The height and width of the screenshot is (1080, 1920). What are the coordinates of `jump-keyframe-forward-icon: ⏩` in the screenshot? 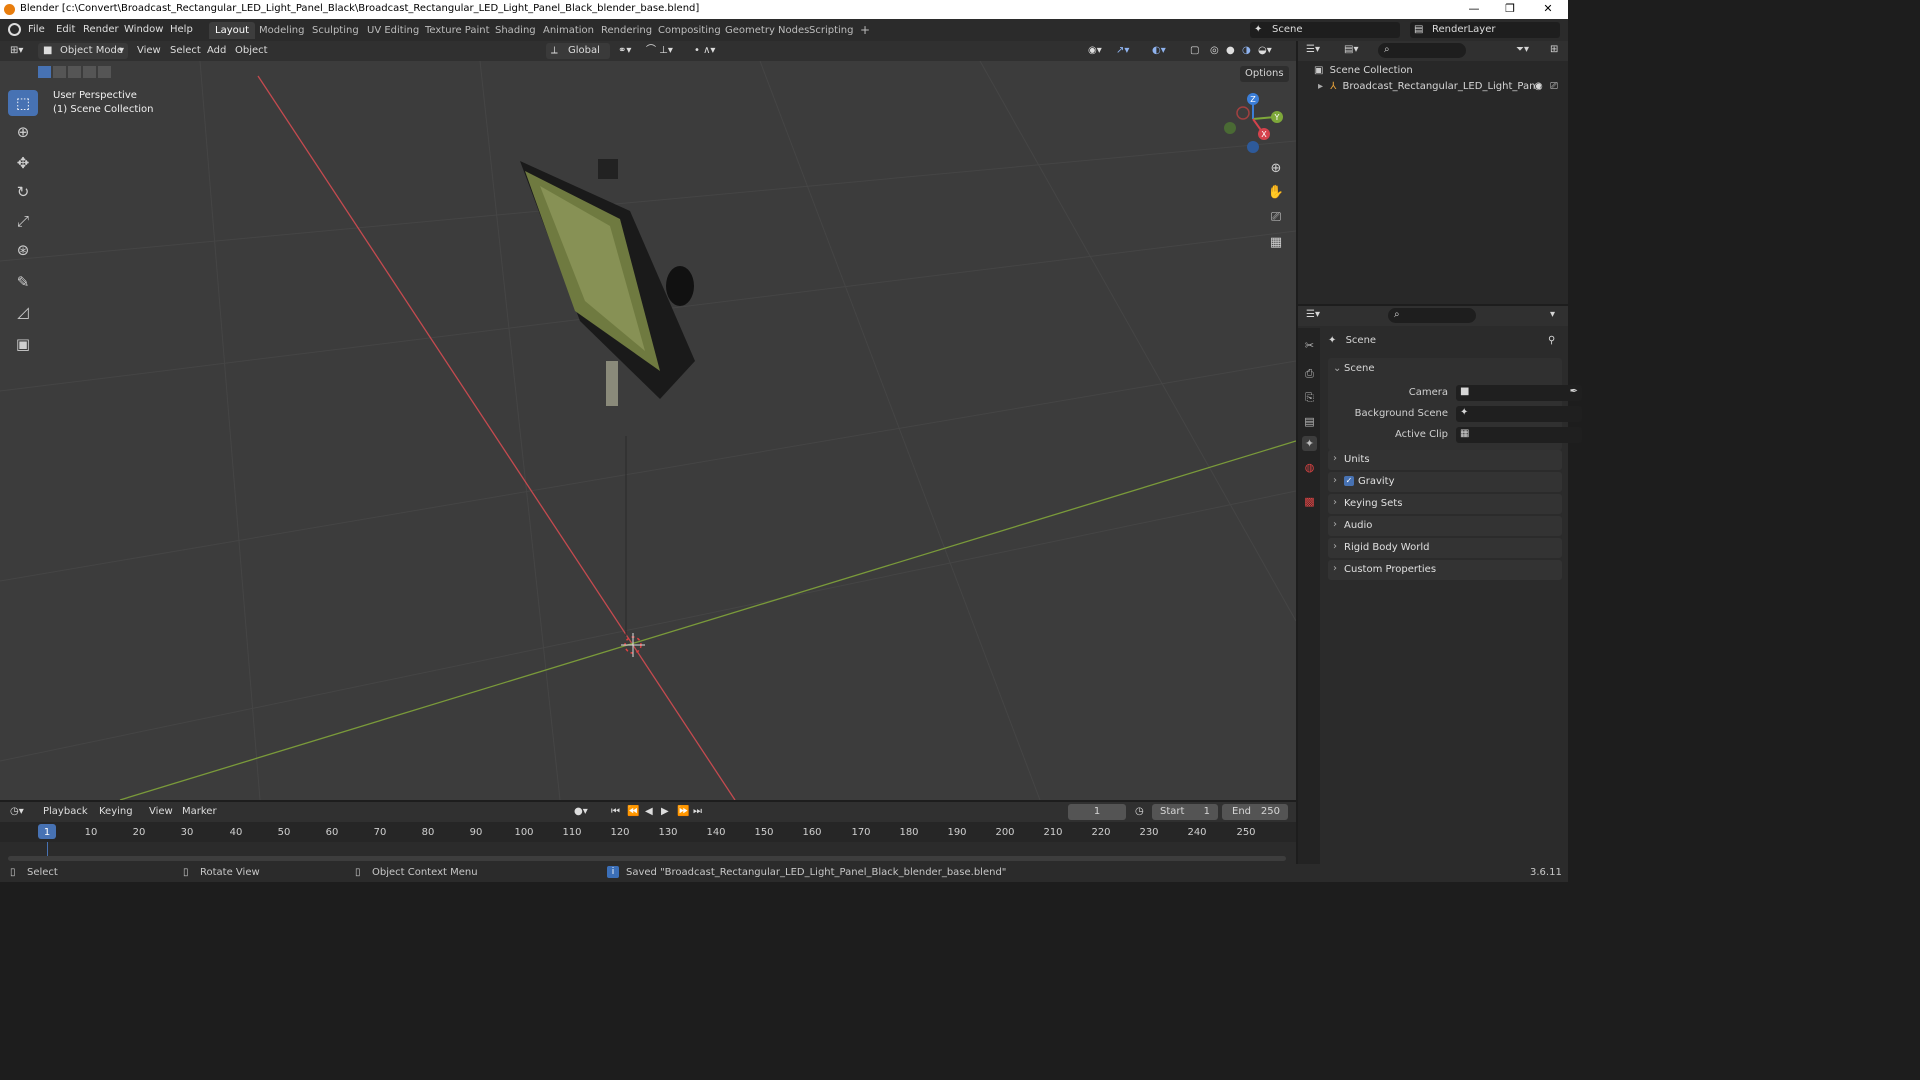 It's located at (683, 812).